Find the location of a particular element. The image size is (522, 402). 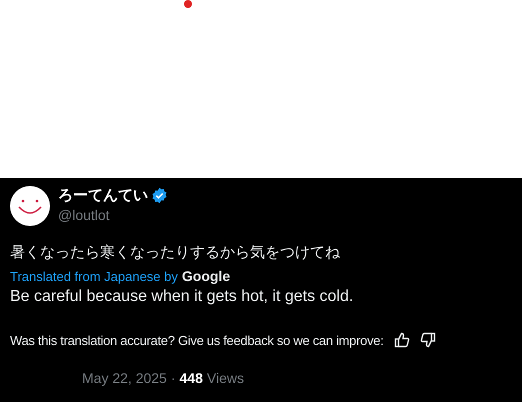

dot-icon is located at coordinates (188, 4).